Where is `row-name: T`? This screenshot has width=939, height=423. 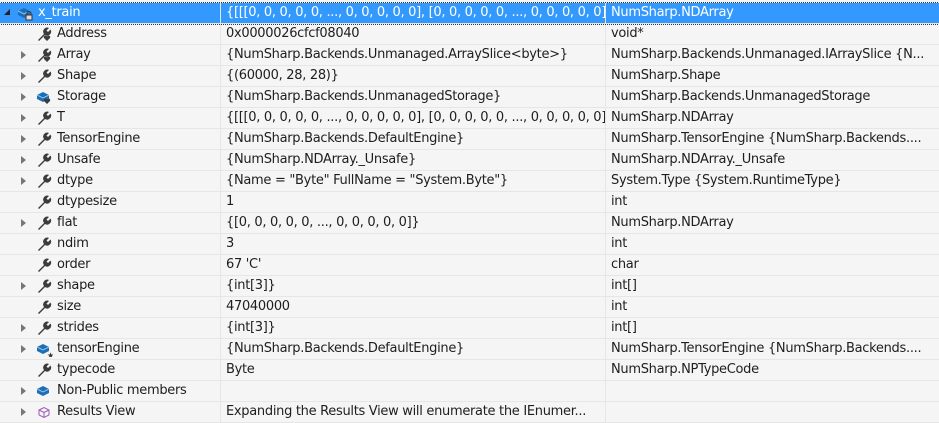
row-name: T is located at coordinates (61, 117).